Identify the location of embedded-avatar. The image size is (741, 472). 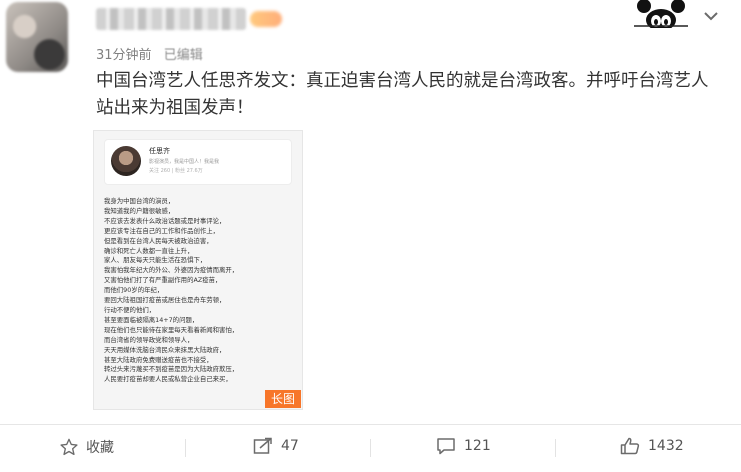
(126, 161).